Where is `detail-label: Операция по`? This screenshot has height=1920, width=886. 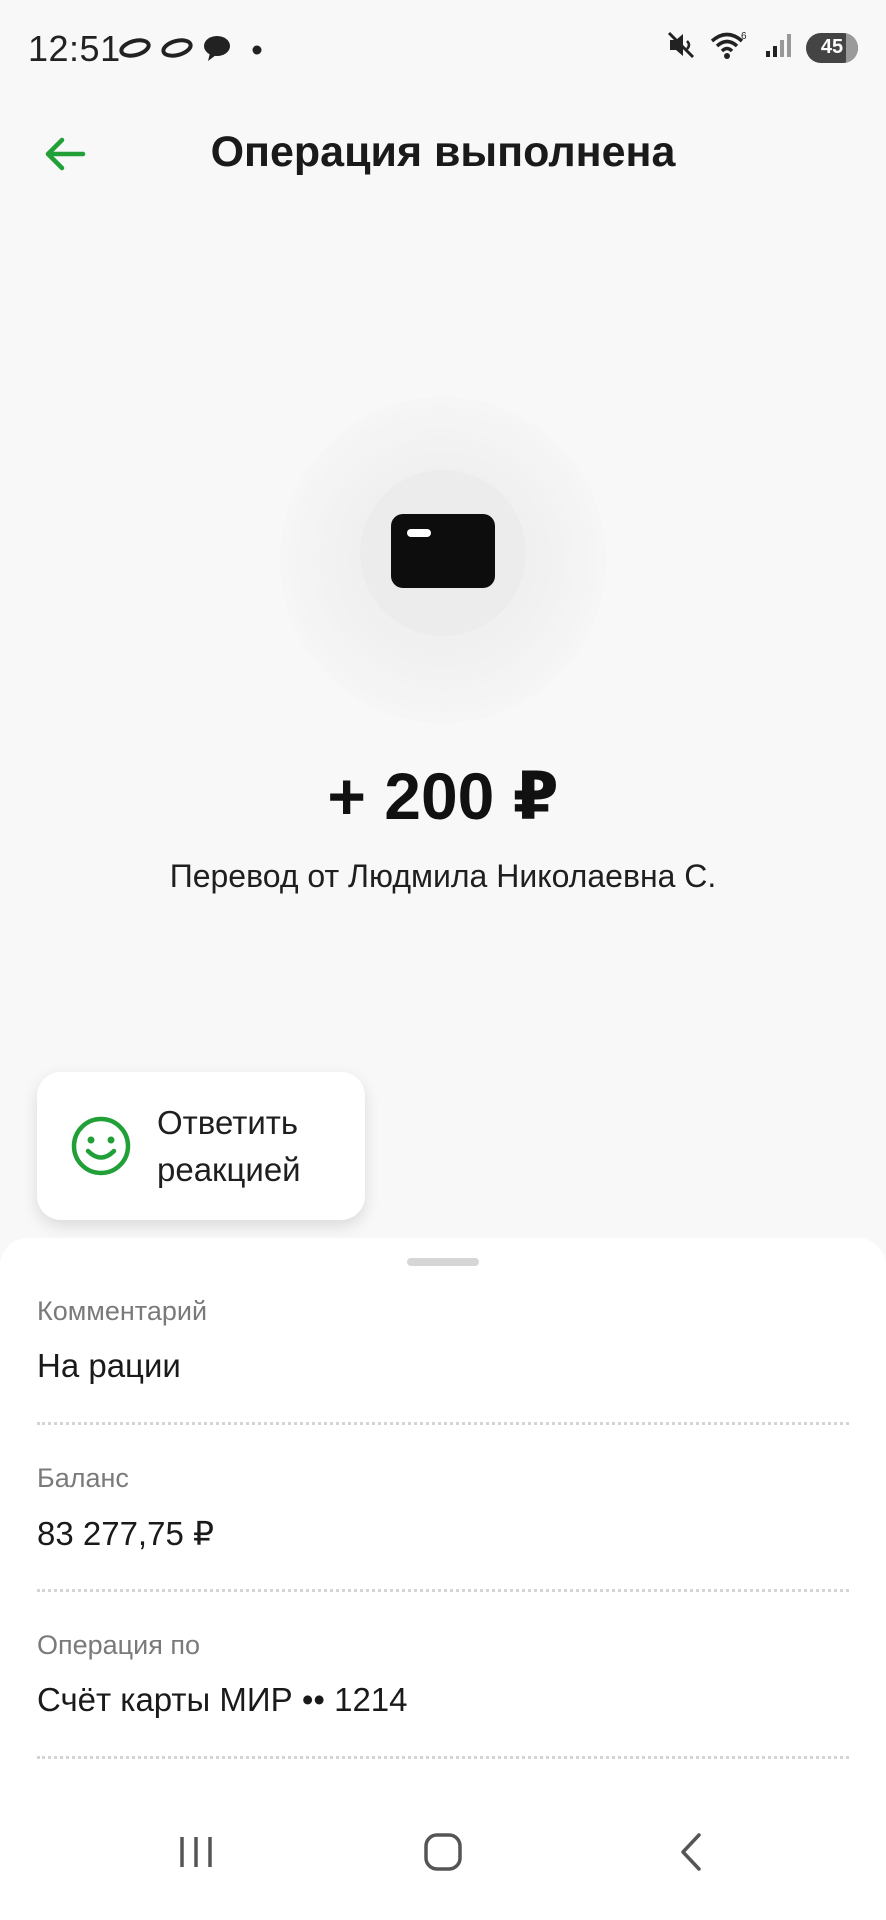
detail-label: Операция по is located at coordinates (118, 1645).